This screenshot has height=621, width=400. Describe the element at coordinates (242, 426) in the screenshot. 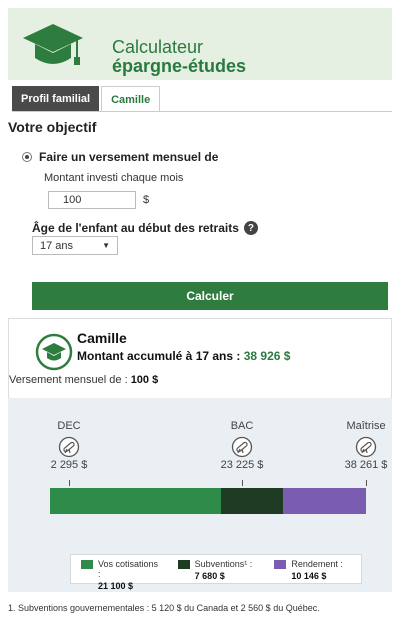

I see `milestone-label: BAC` at that location.